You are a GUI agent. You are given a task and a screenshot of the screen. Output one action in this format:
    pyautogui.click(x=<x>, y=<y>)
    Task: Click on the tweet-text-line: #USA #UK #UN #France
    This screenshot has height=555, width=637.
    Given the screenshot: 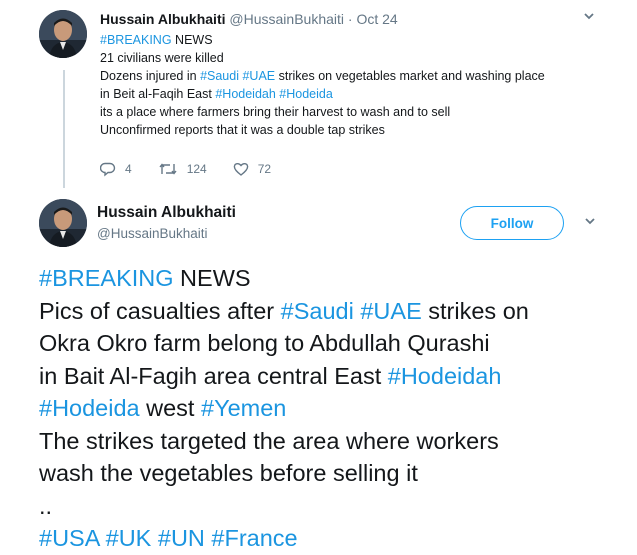 What is the action you would take?
    pyautogui.click(x=336, y=538)
    